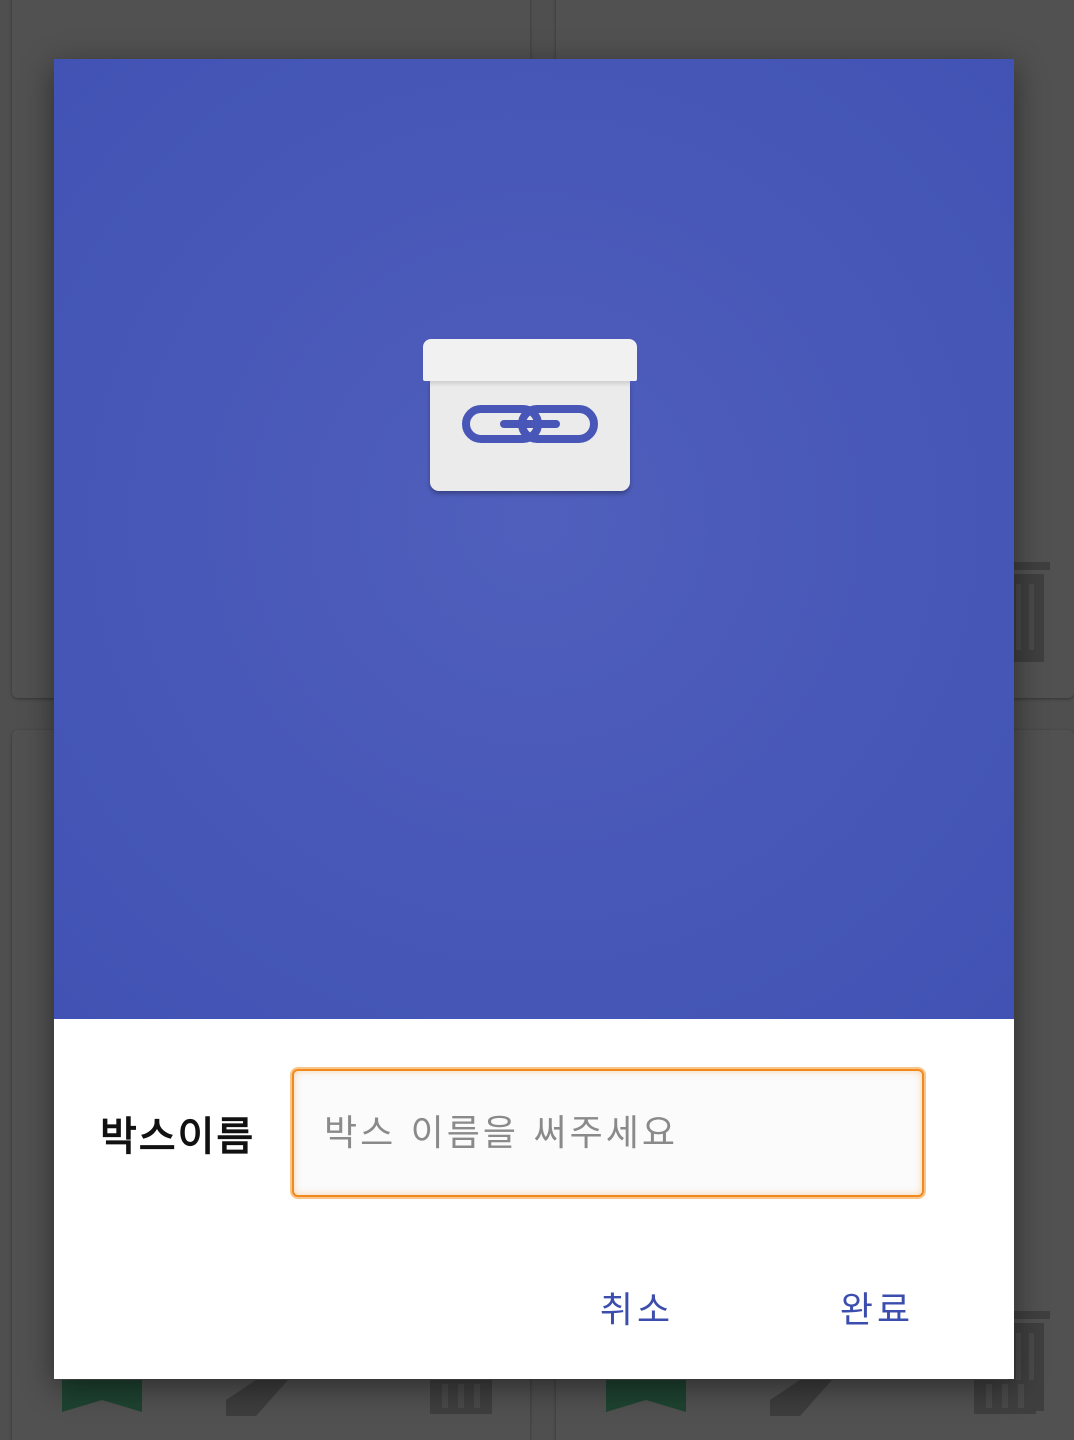 Image resolution: width=1074 pixels, height=1440 pixels. I want to click on box-name-input, so click(608, 1133).